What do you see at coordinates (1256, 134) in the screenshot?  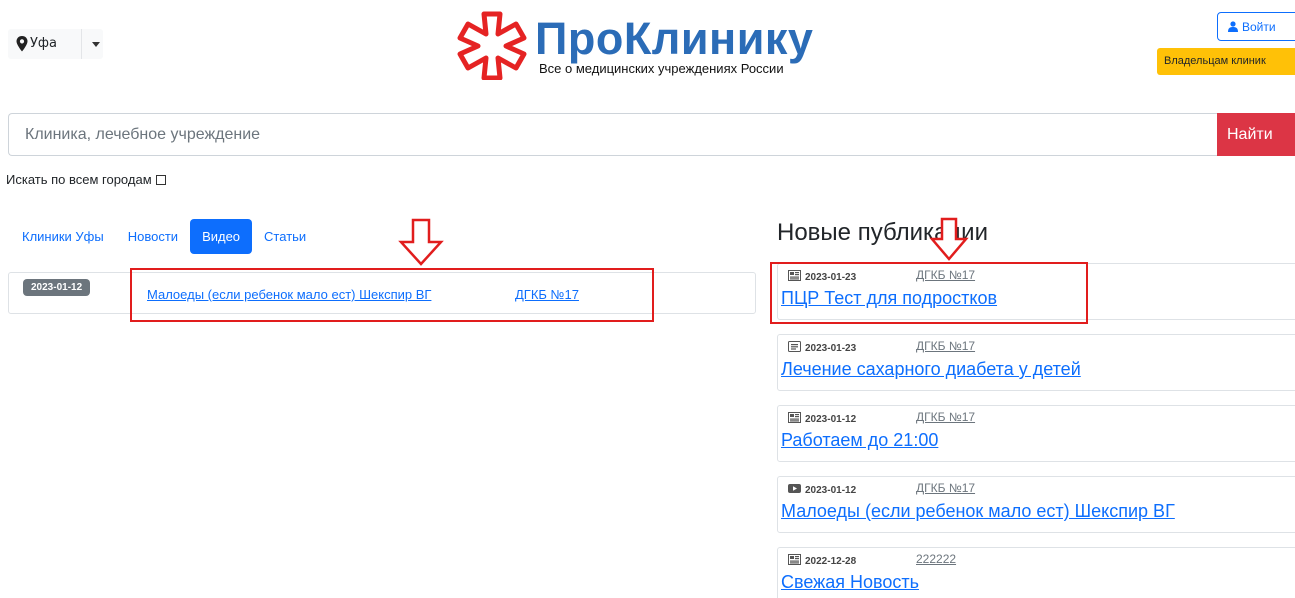 I see `search-button: Найти` at bounding box center [1256, 134].